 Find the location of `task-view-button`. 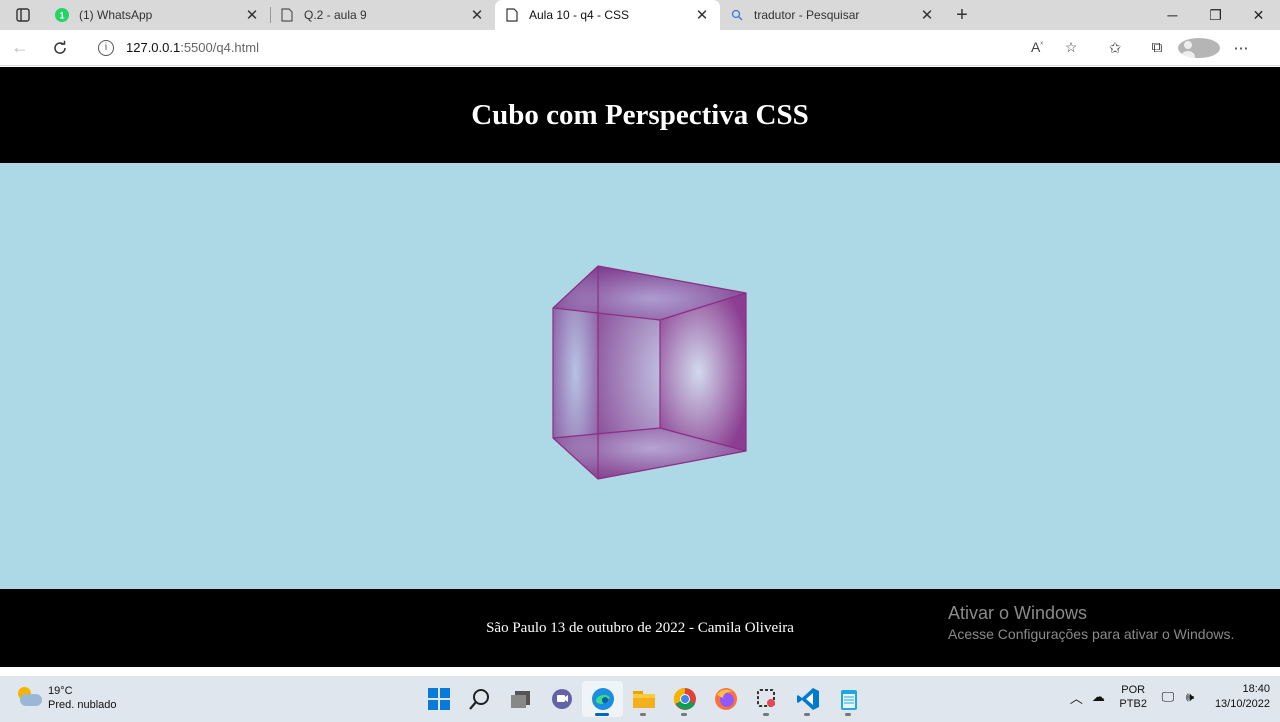

task-view-button is located at coordinates (520, 699).